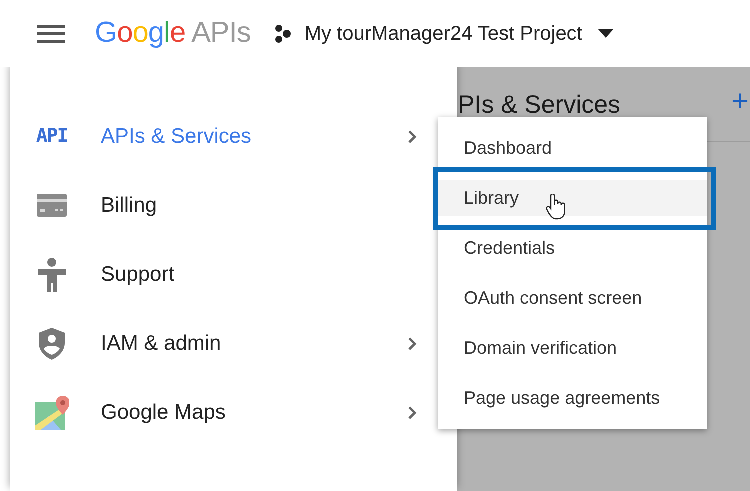  Describe the element at coordinates (52, 275) in the screenshot. I see `person-icon` at that location.